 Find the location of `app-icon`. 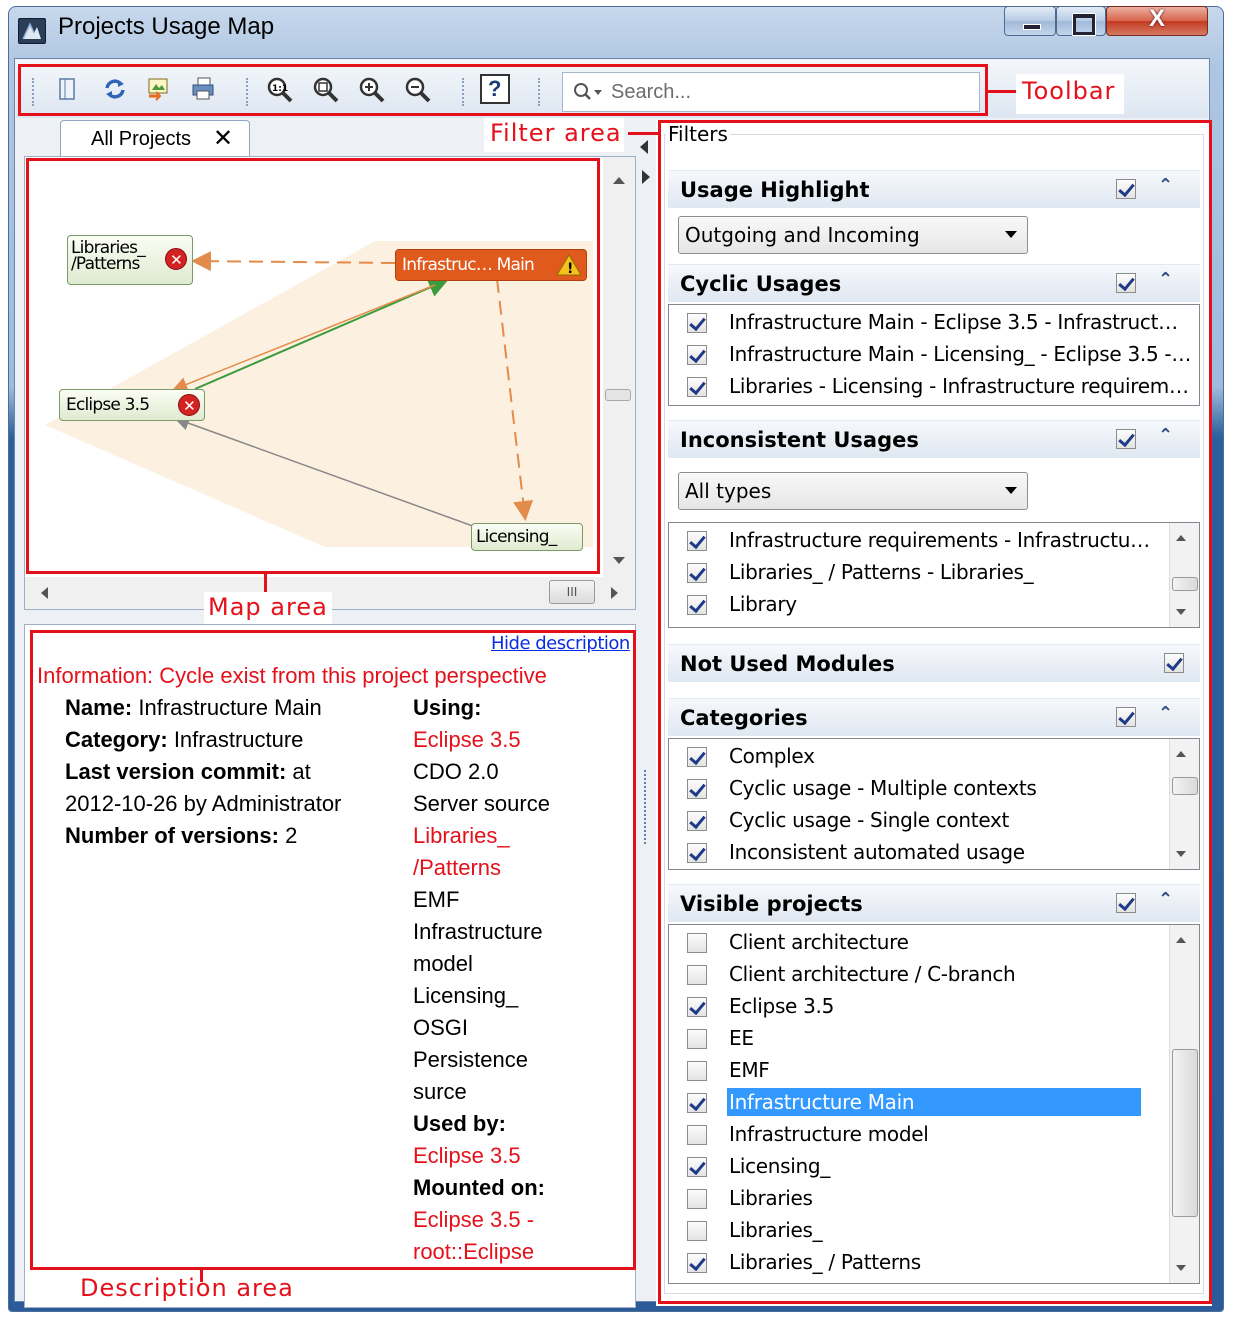

app-icon is located at coordinates (32, 31).